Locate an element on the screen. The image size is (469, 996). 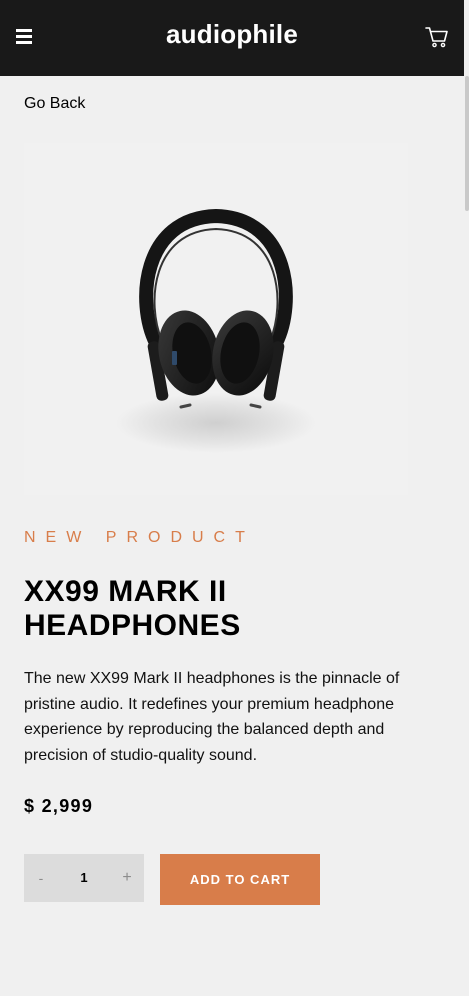
product-title: XX99 MARK II HEADPHONES is located at coordinates (224, 609).